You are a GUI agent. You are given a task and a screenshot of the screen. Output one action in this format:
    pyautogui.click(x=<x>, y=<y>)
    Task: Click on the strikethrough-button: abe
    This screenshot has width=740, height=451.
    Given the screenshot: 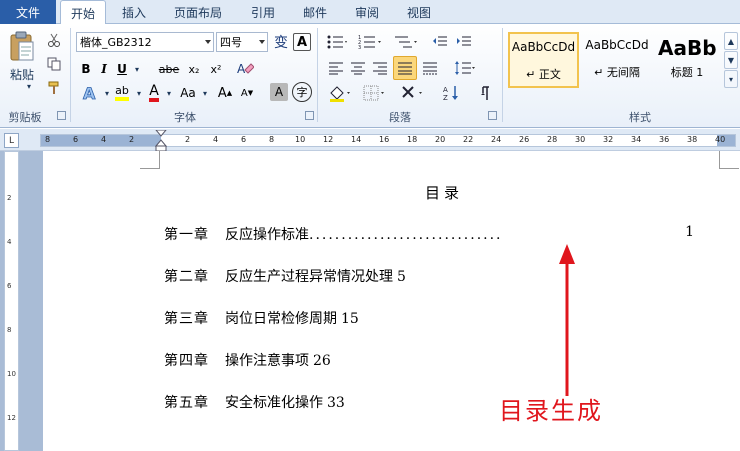 What is the action you would take?
    pyautogui.click(x=169, y=69)
    